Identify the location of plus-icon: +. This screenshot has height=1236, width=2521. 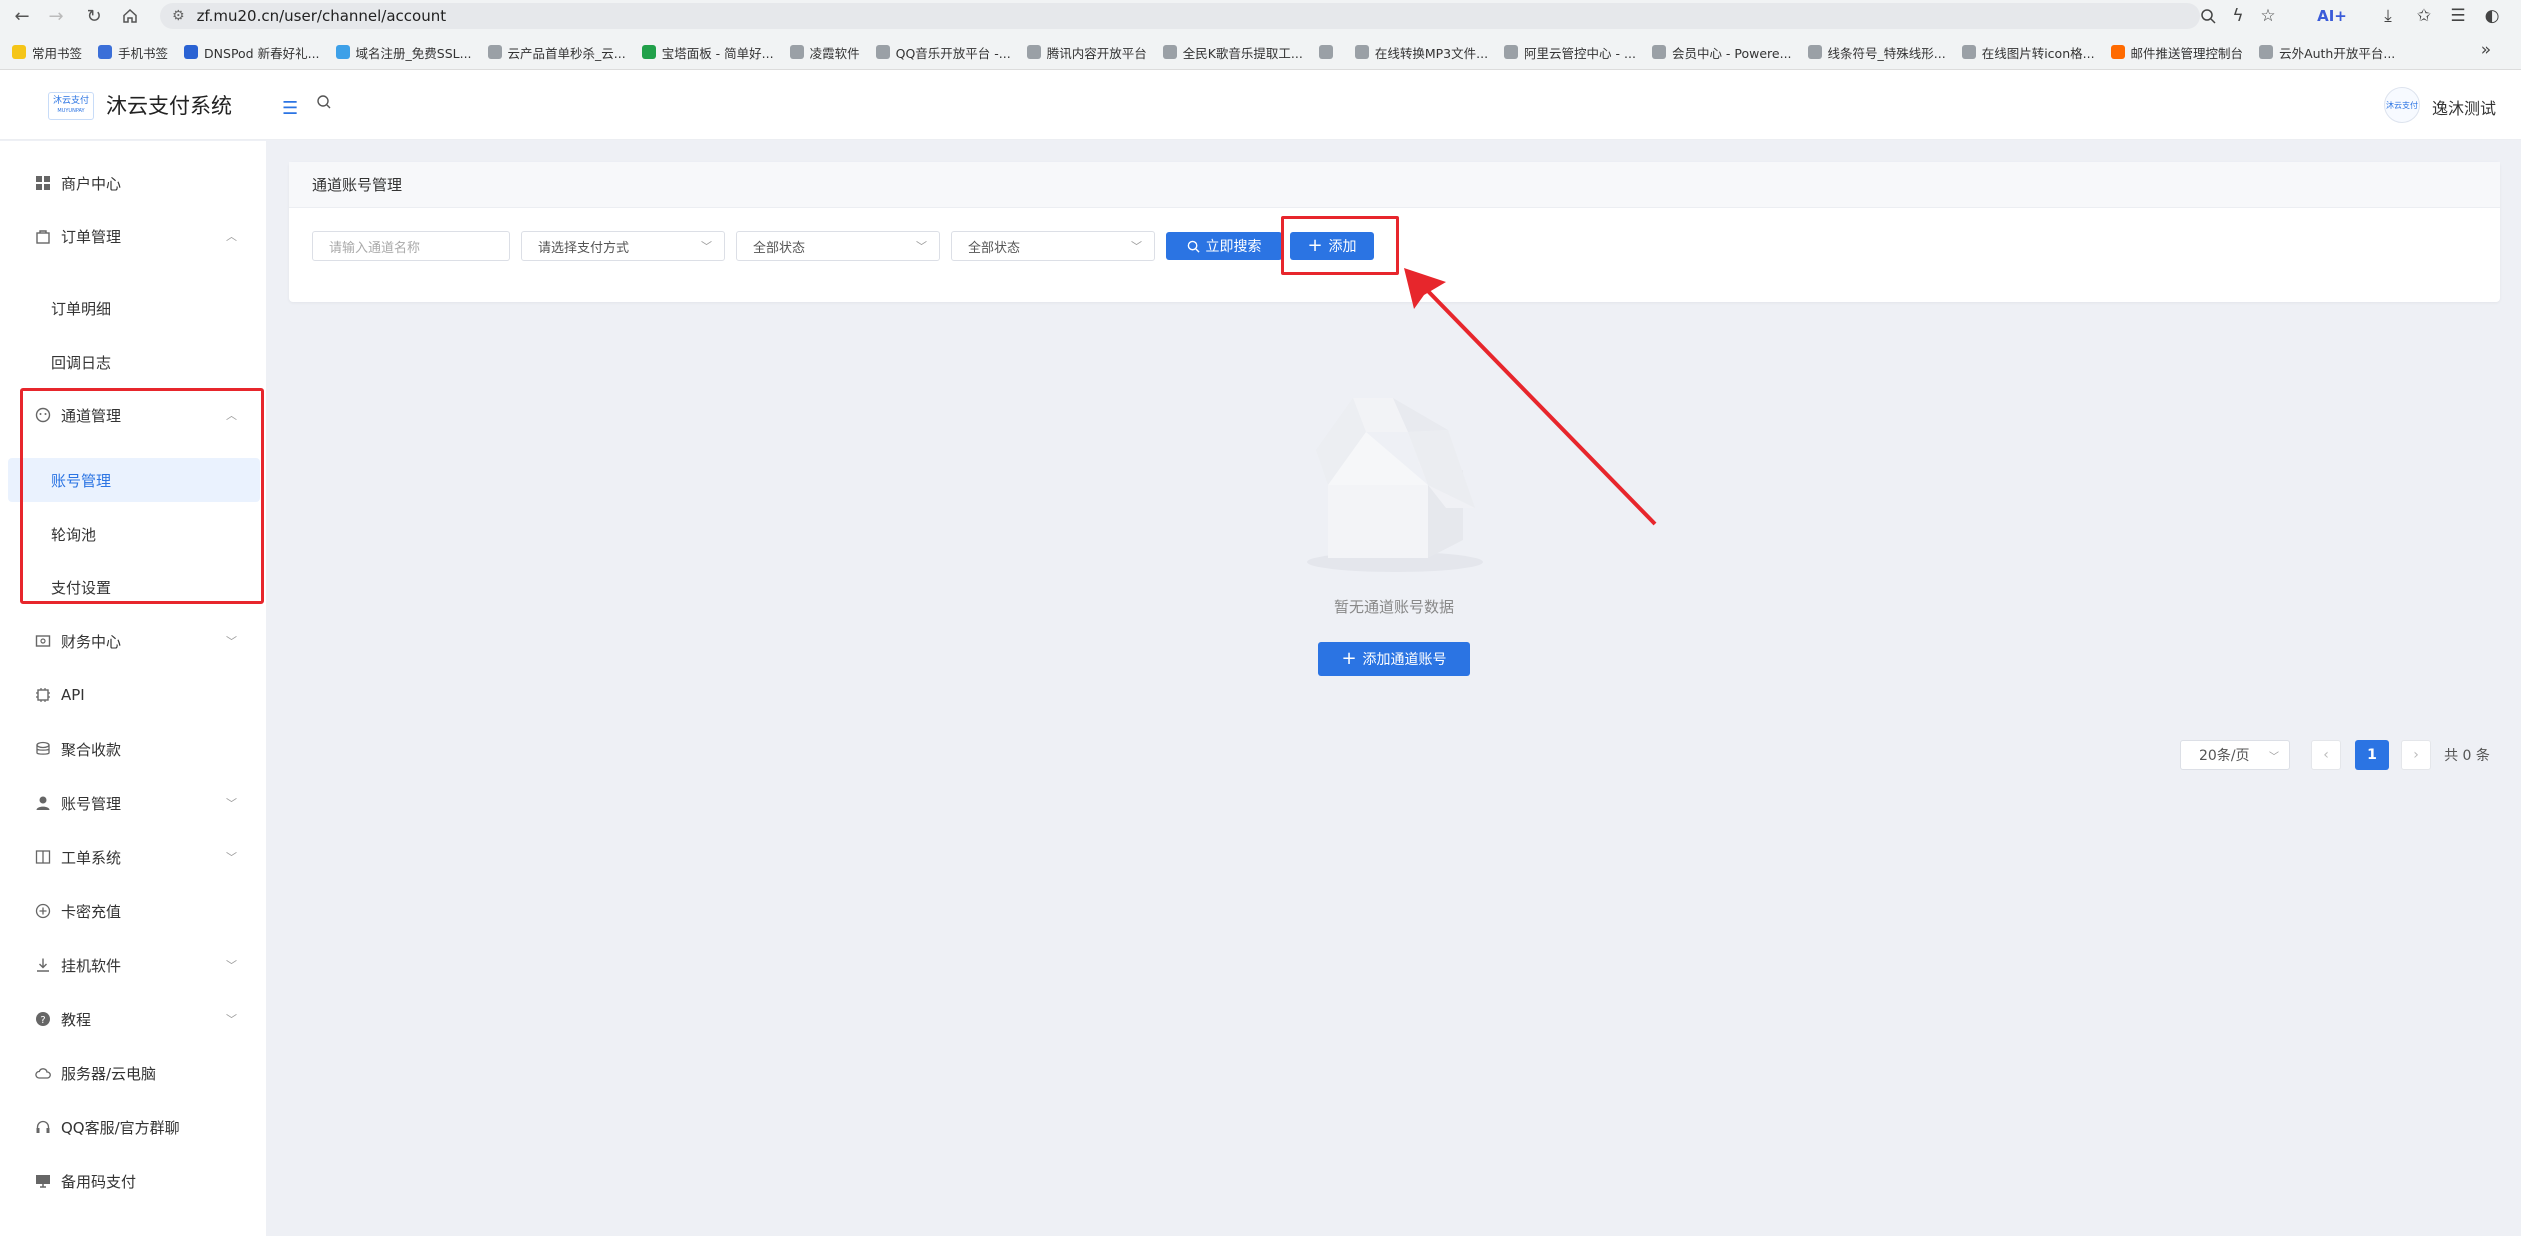
(1349, 658).